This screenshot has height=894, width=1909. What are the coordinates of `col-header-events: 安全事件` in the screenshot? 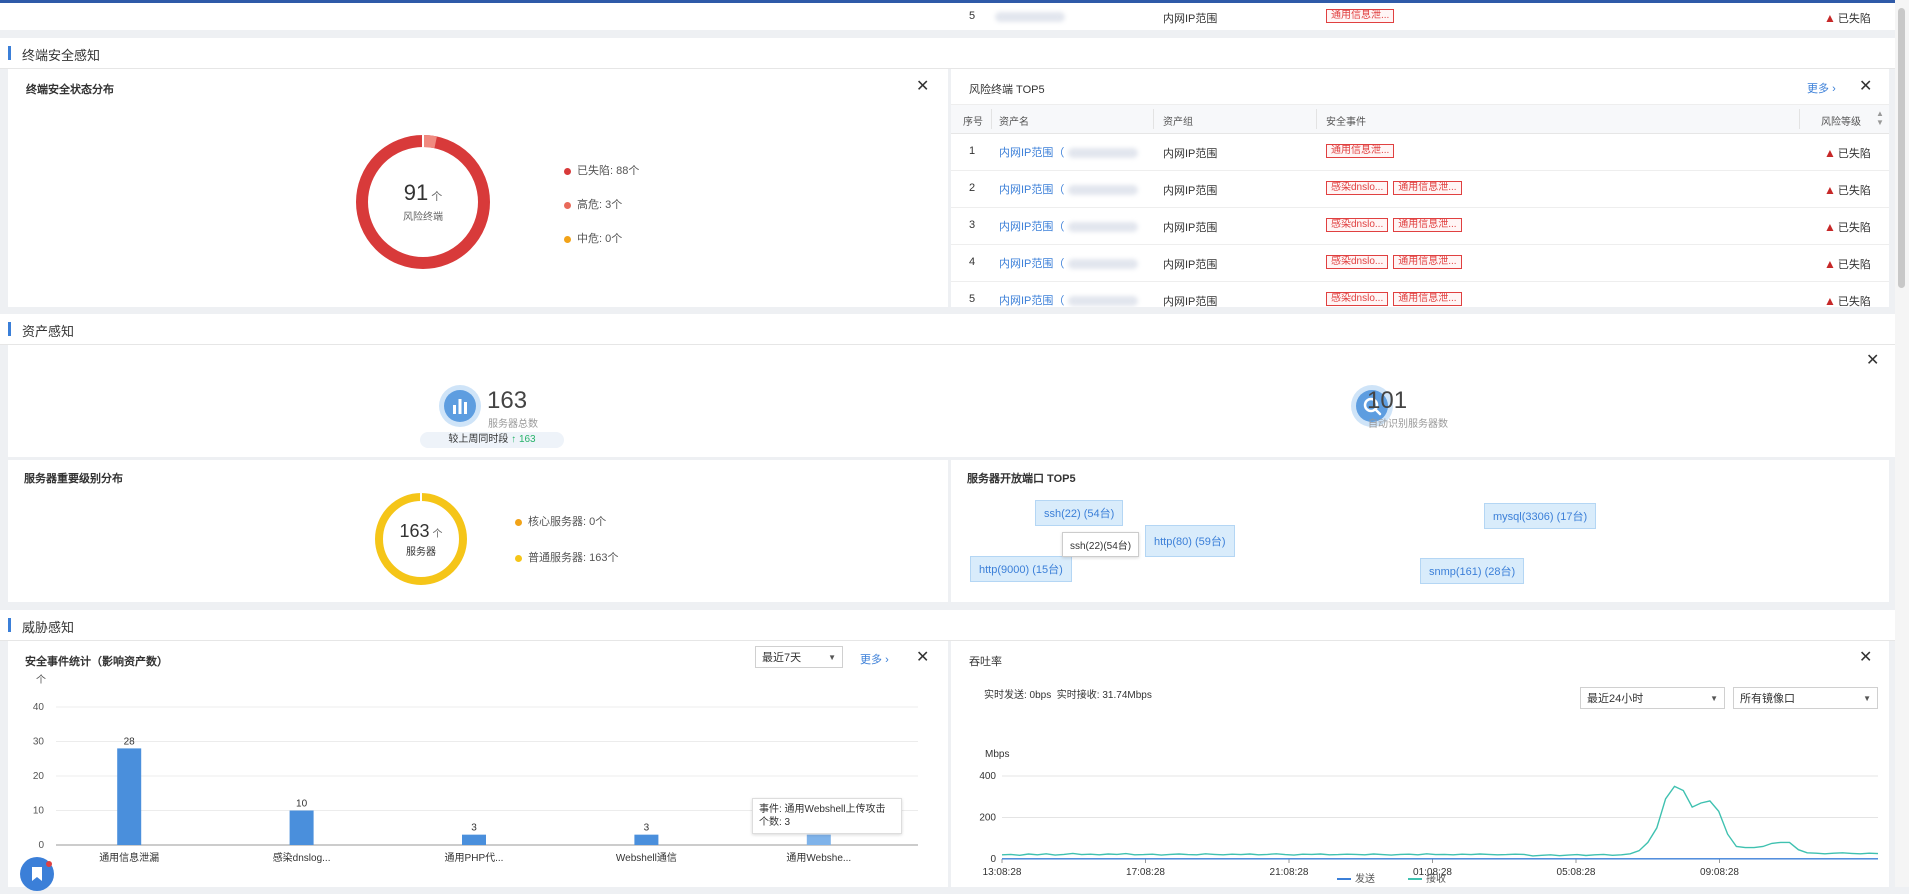 It's located at (1346, 122).